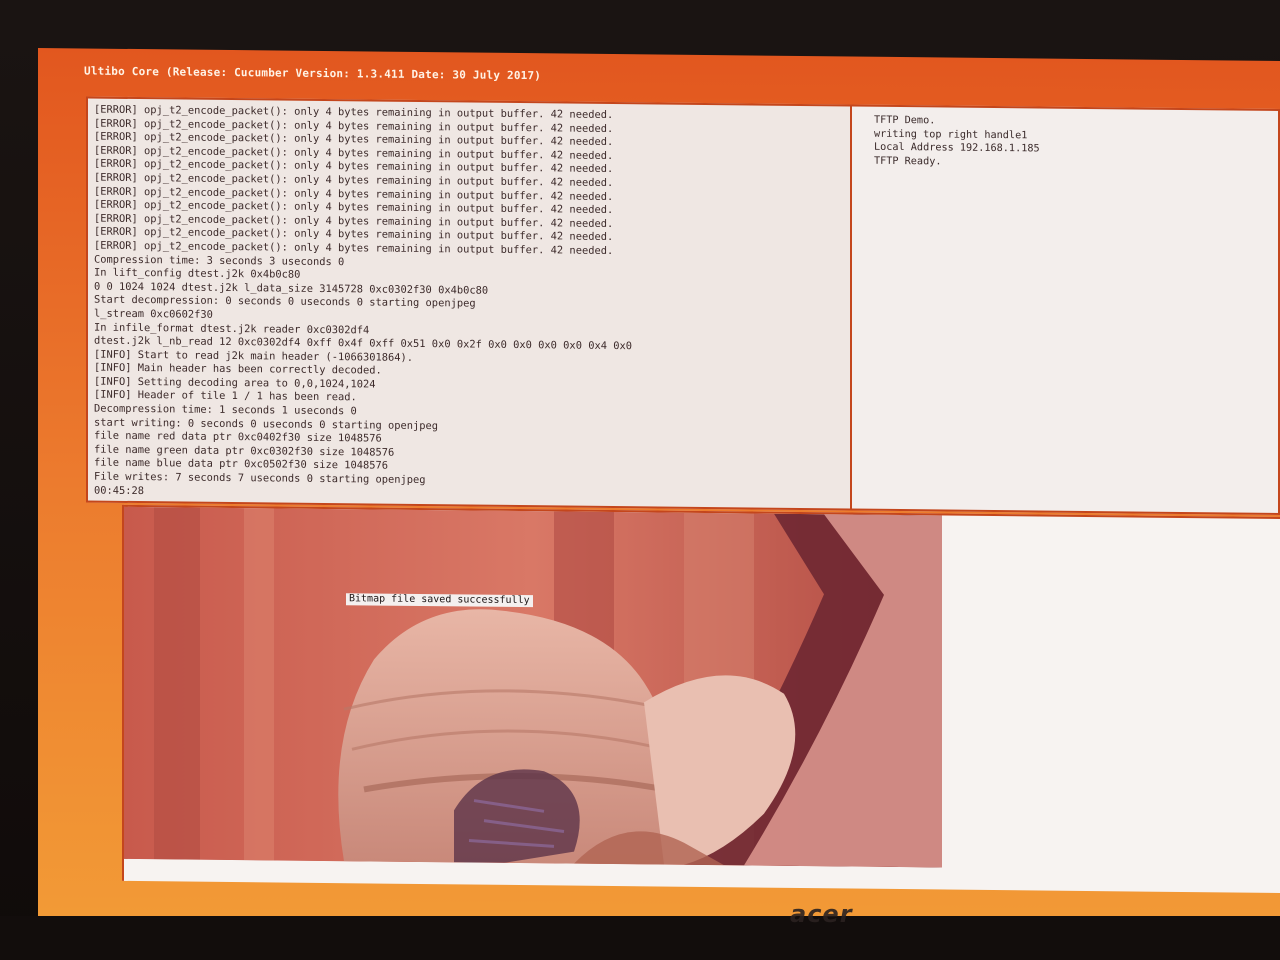  Describe the element at coordinates (821, 914) in the screenshot. I see `brand-logo: acer` at that location.